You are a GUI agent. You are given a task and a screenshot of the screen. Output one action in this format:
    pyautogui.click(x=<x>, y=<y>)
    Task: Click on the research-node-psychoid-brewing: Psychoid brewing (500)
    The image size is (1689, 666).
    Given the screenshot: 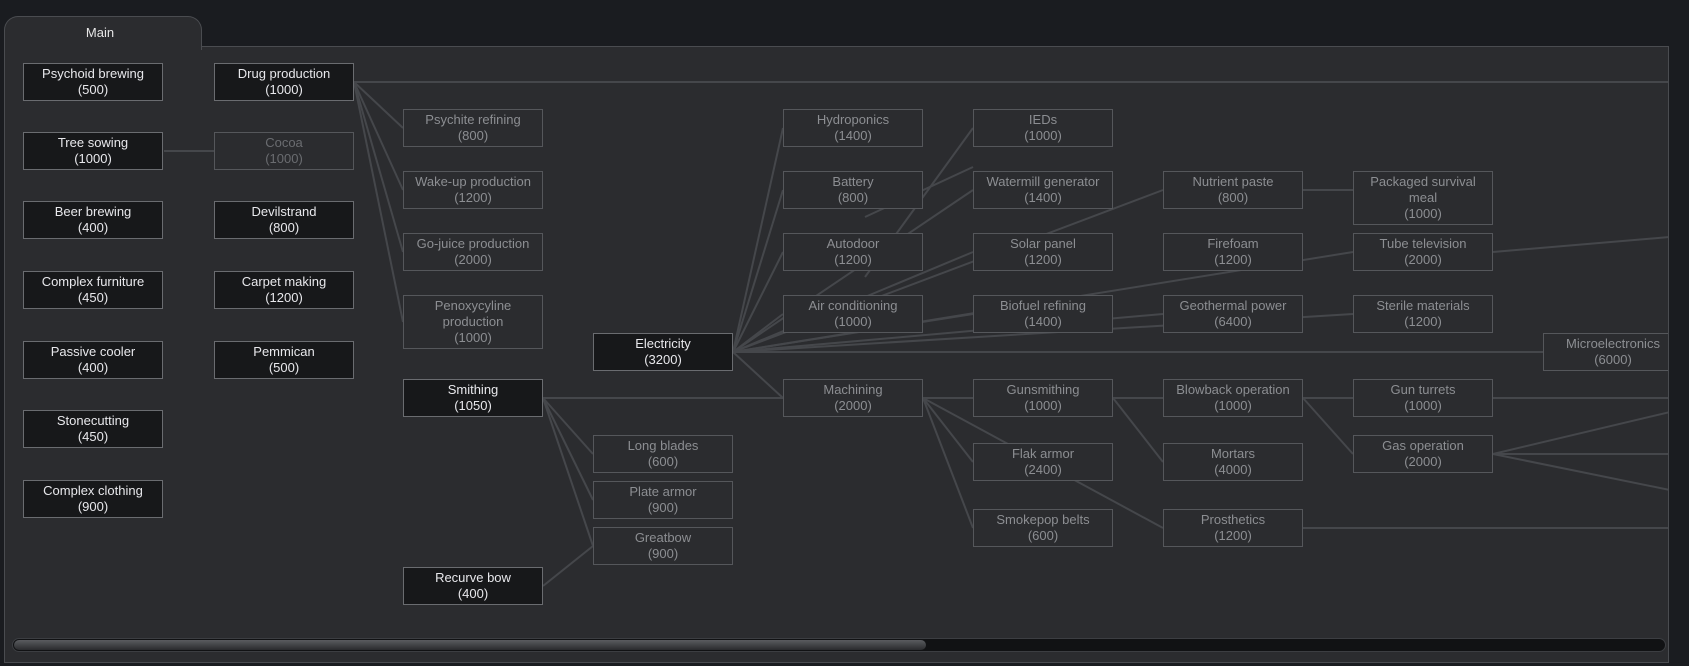 What is the action you would take?
    pyautogui.click(x=93, y=82)
    